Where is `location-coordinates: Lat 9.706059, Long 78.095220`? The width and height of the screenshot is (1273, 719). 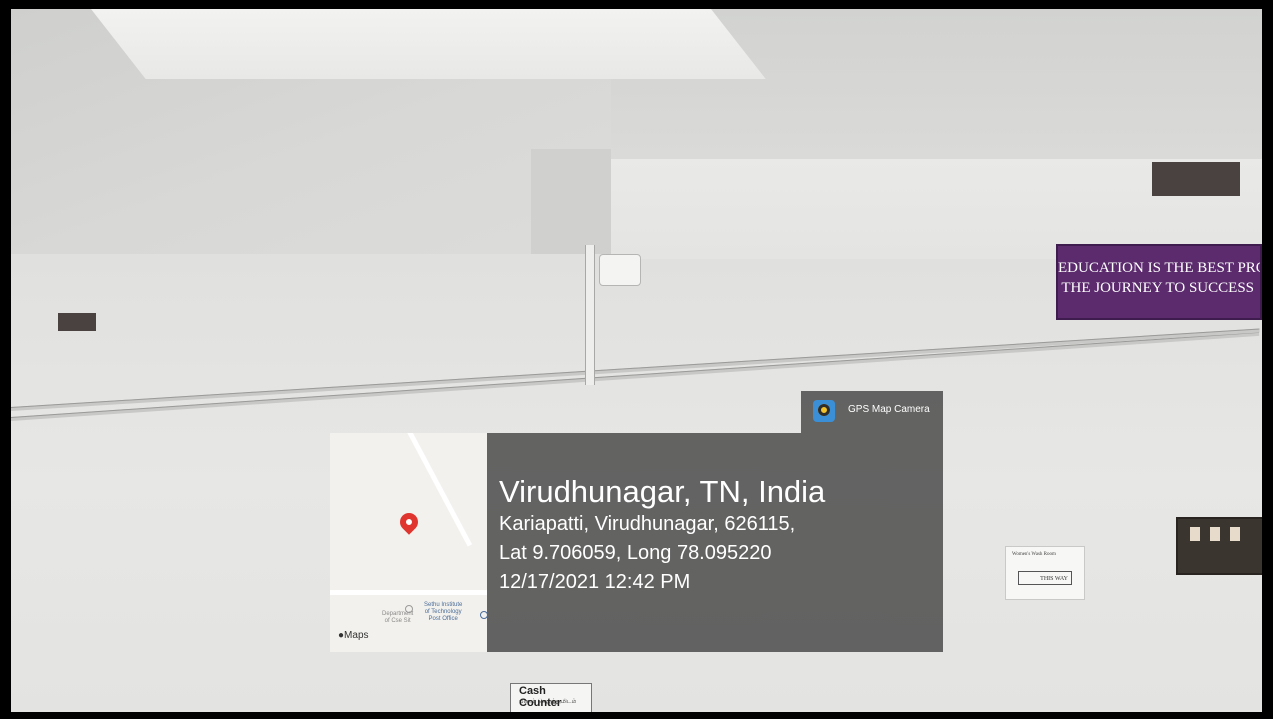
location-coordinates: Lat 9.706059, Long 78.095220 is located at coordinates (635, 553).